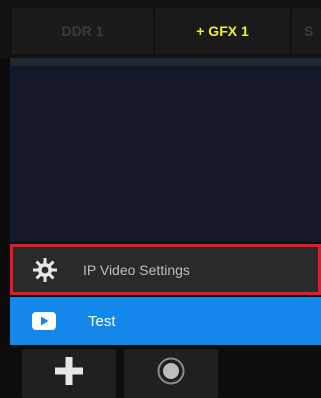 The width and height of the screenshot is (321, 398). Describe the element at coordinates (102, 321) in the screenshot. I see `test-label: Test` at that location.